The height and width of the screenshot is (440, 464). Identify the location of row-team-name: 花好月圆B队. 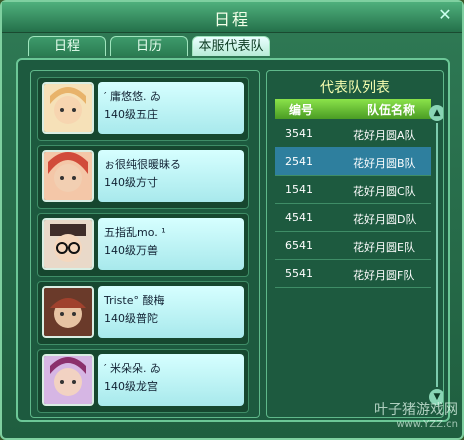
(384, 163).